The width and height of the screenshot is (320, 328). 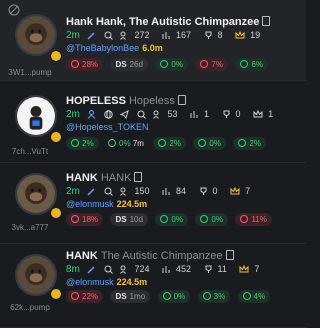 What do you see at coordinates (211, 64) in the screenshot?
I see `insider-badge: 7%` at bounding box center [211, 64].